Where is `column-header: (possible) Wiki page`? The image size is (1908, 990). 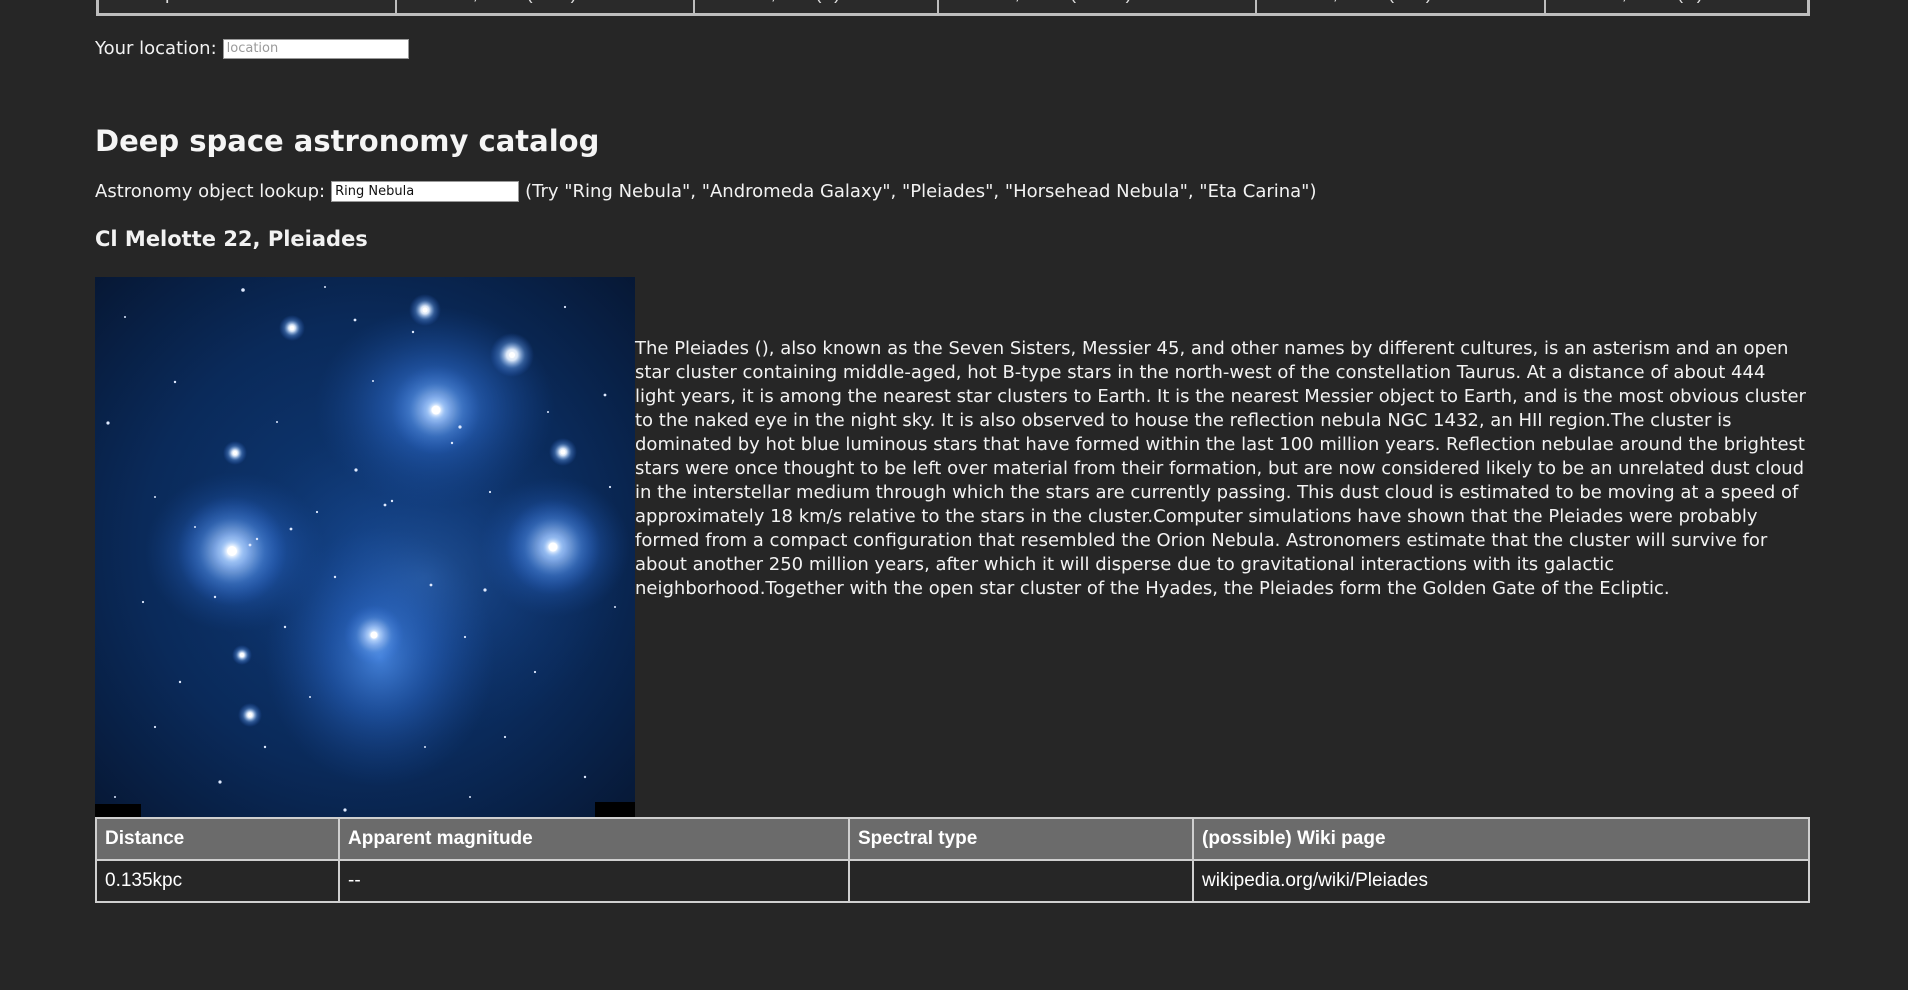 column-header: (possible) Wiki page is located at coordinates (1501, 839).